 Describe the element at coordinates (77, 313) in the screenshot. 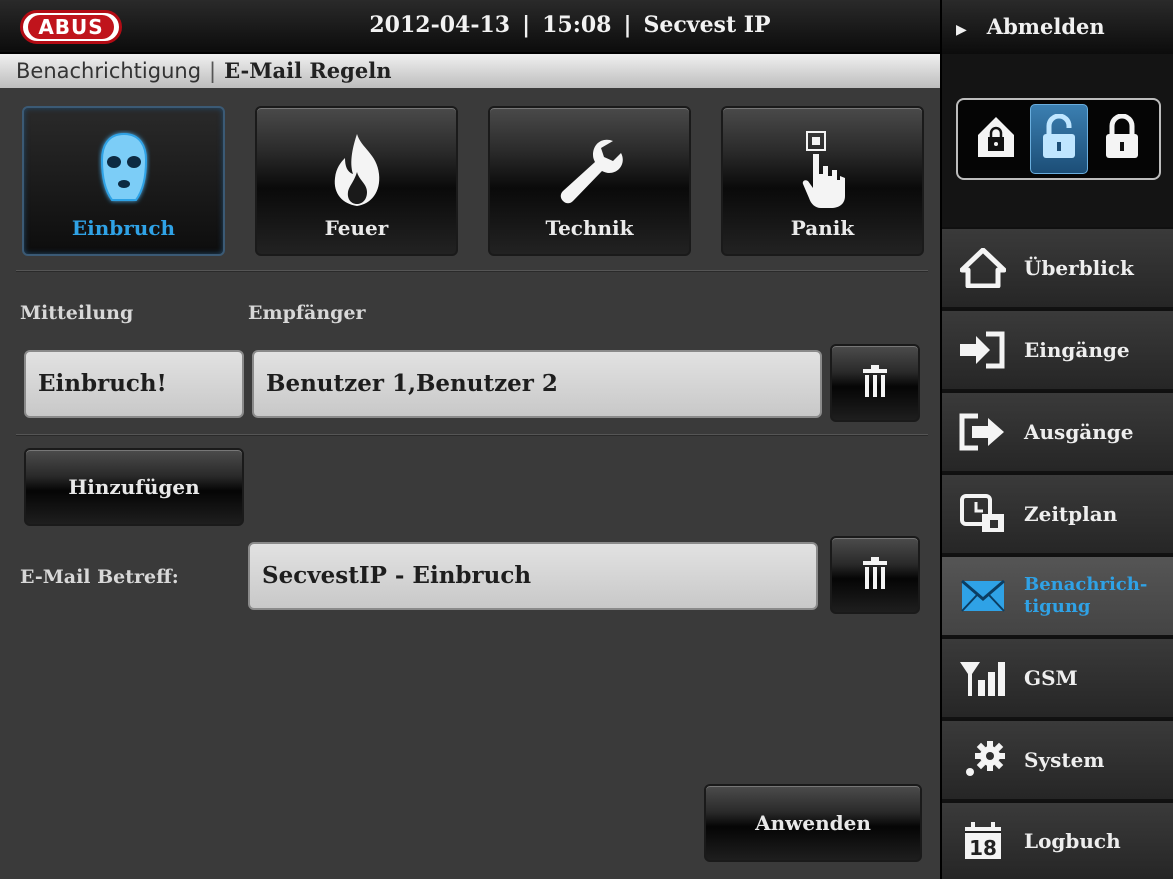

I see `message-column-label: Mitteilung` at that location.